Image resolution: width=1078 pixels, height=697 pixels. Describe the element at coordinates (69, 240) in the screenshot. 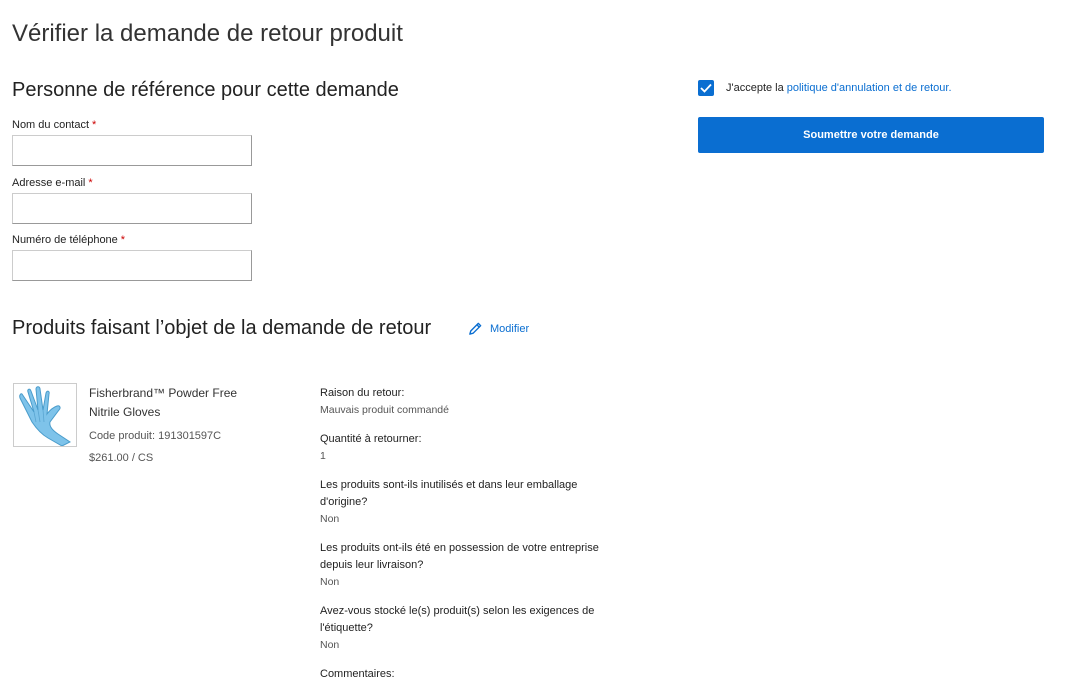

I see `phone-label: Numéro de téléphone *` at that location.